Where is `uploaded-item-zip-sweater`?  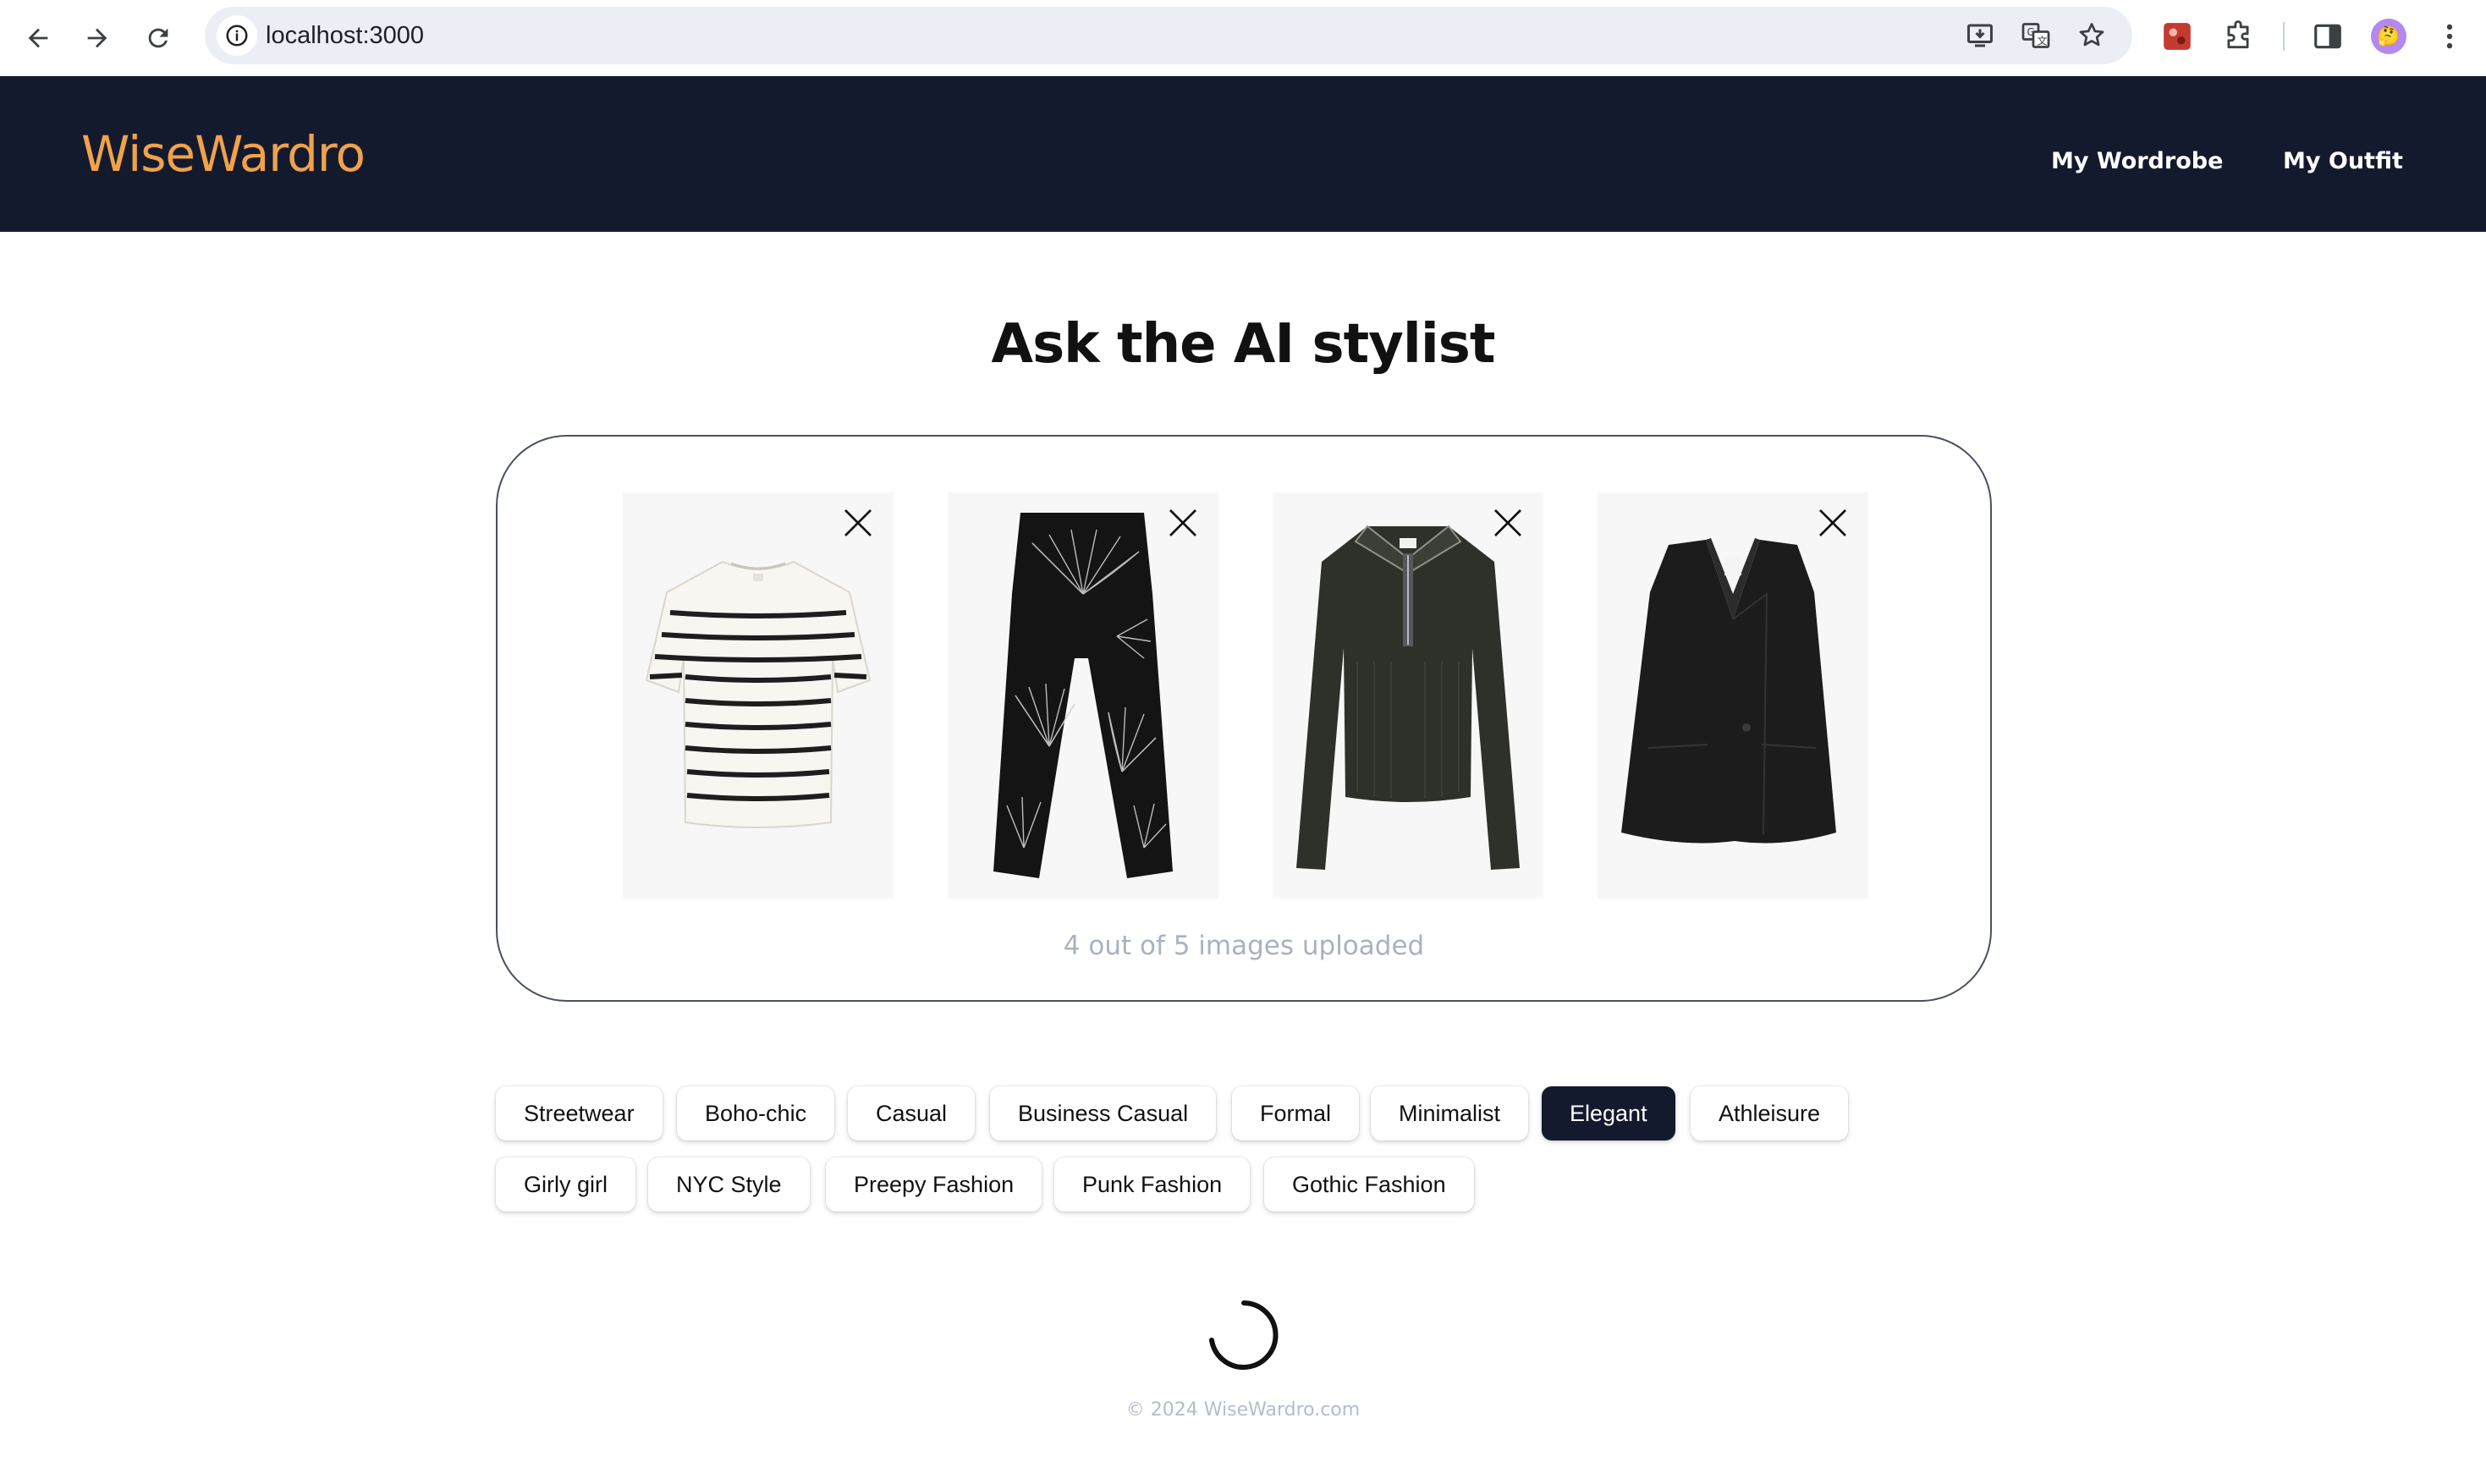
uploaded-item-zip-sweater is located at coordinates (1408, 695).